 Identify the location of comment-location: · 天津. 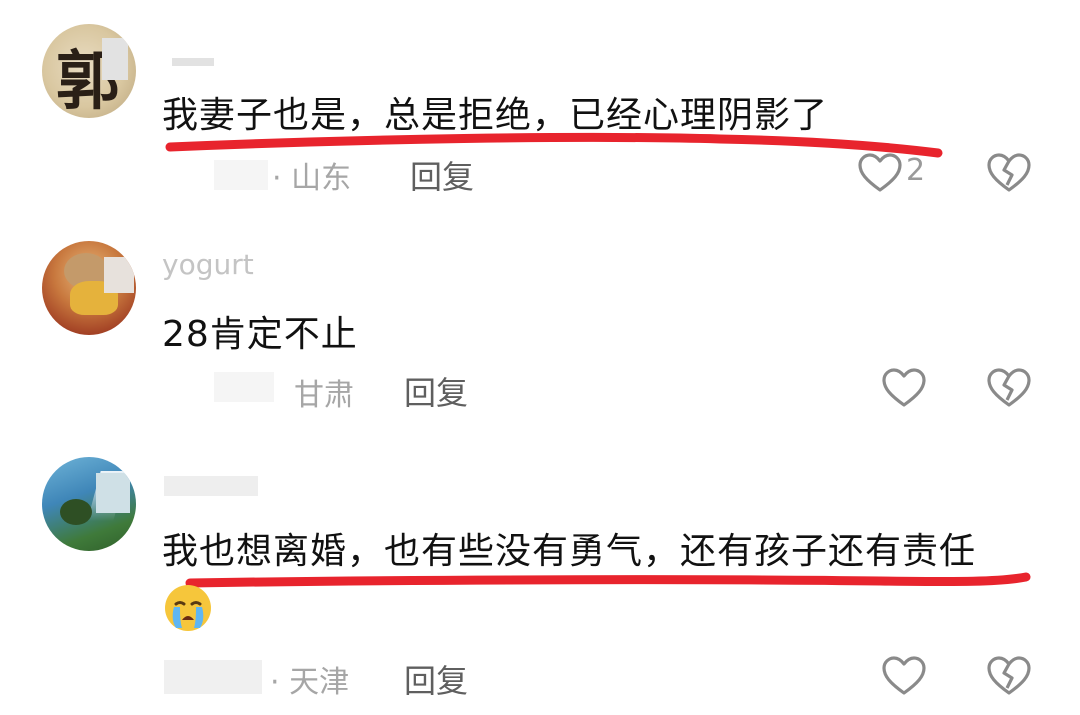
(310, 682).